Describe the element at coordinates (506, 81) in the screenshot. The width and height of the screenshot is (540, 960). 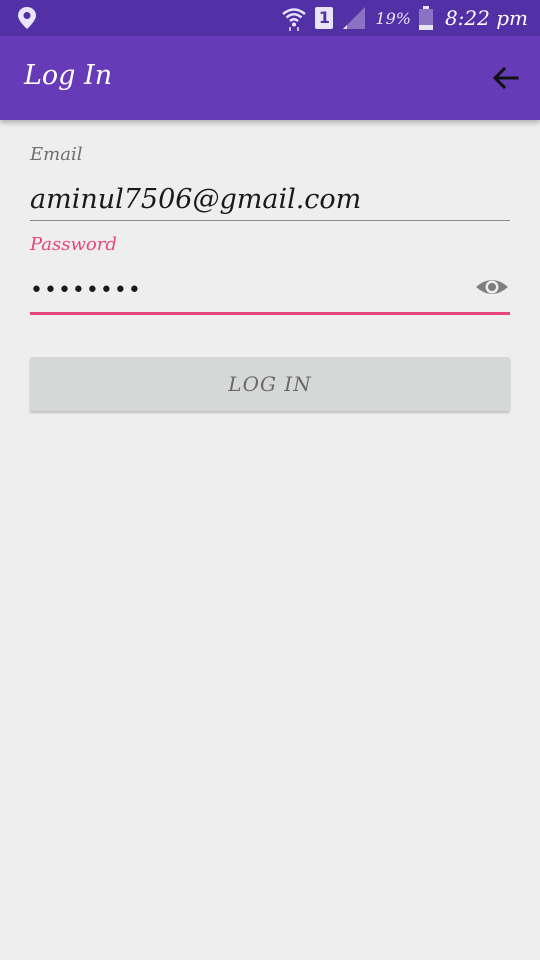
I see `arrow-back-icon` at that location.